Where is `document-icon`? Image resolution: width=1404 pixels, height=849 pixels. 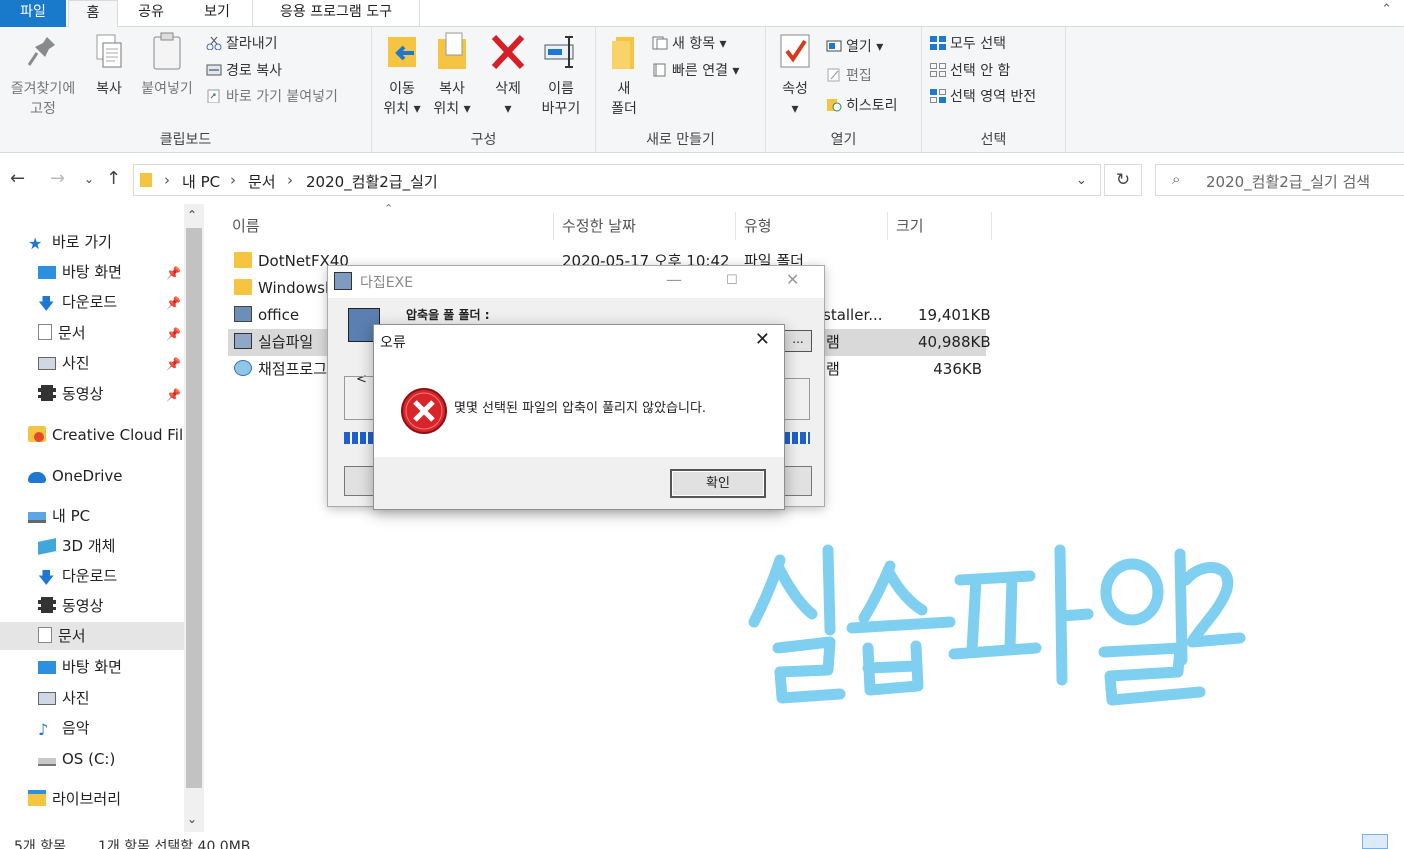 document-icon is located at coordinates (45, 635).